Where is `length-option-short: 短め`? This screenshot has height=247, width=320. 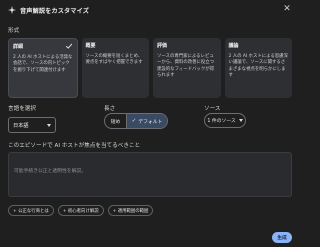 length-option-short: 短め is located at coordinates (116, 121).